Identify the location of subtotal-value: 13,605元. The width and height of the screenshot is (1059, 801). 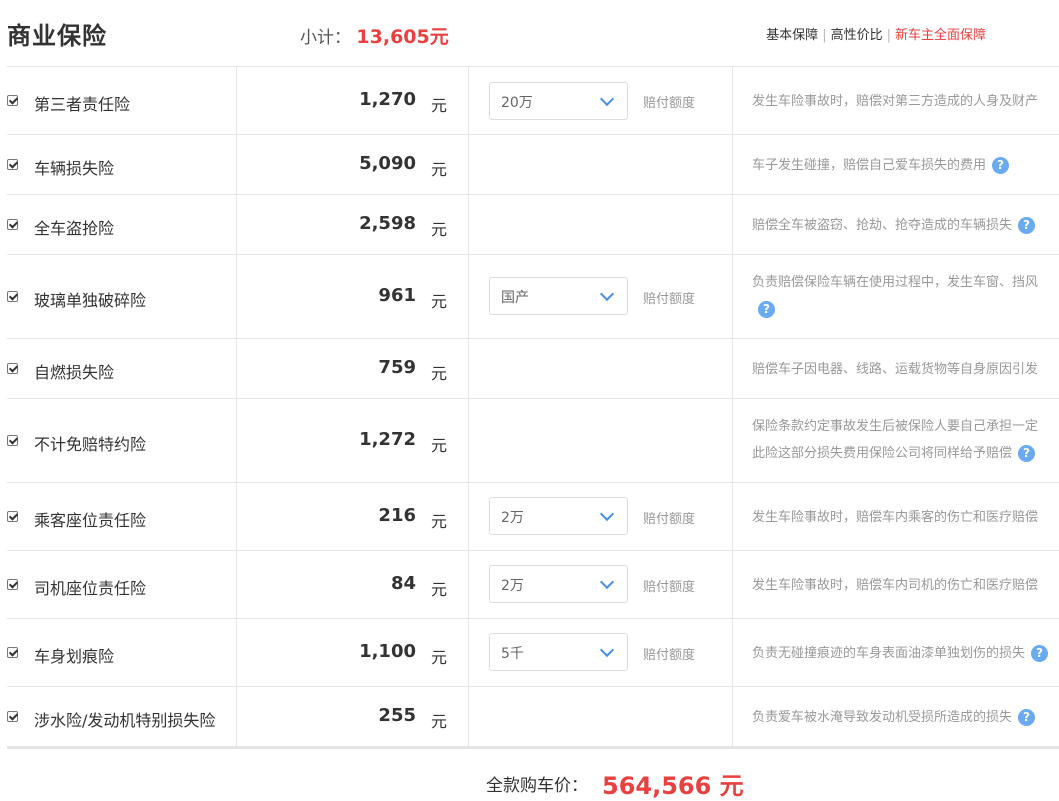
(402, 37).